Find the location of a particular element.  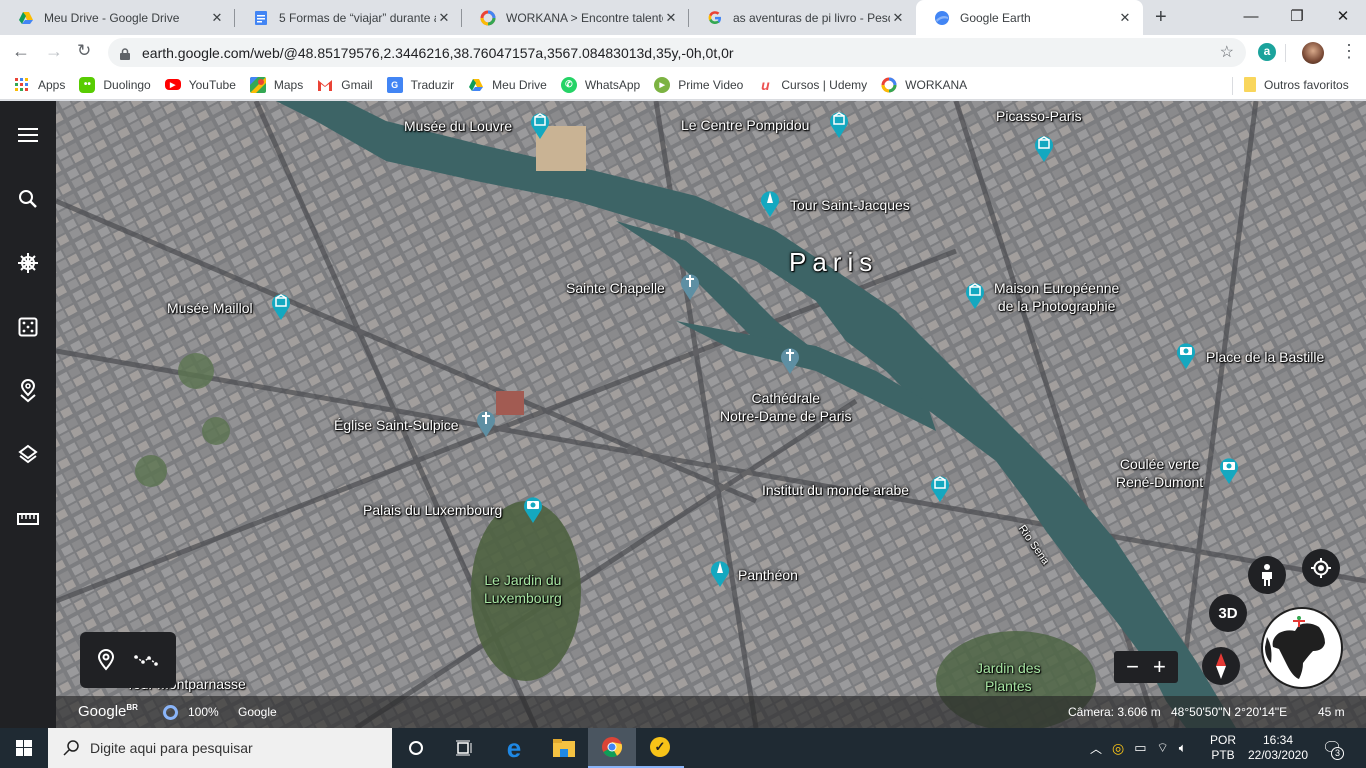

start-button is located at coordinates (24, 748).